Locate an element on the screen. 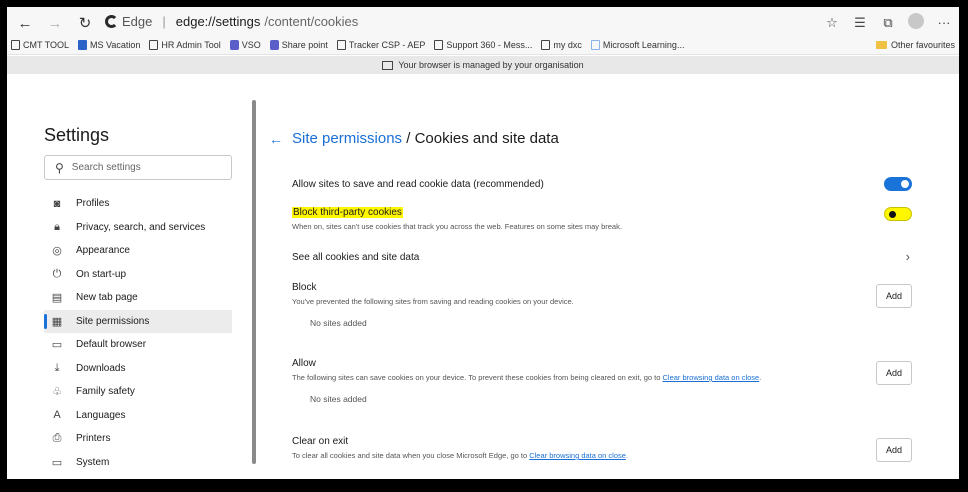  sidebar-item-label: New tab page is located at coordinates (107, 298).